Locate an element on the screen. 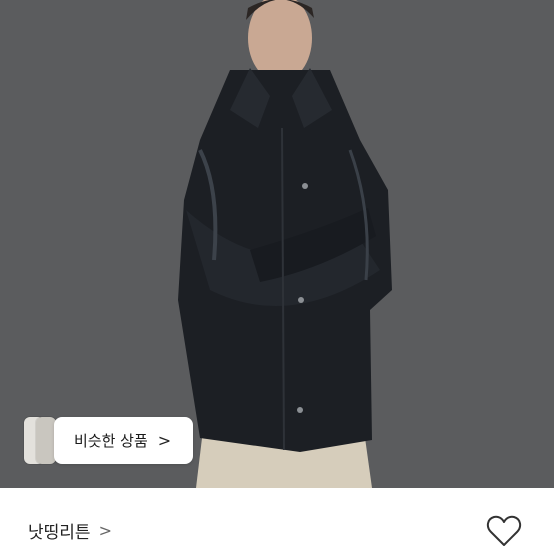 The width and height of the screenshot is (554, 554). similar-thumbnail is located at coordinates (46, 440).